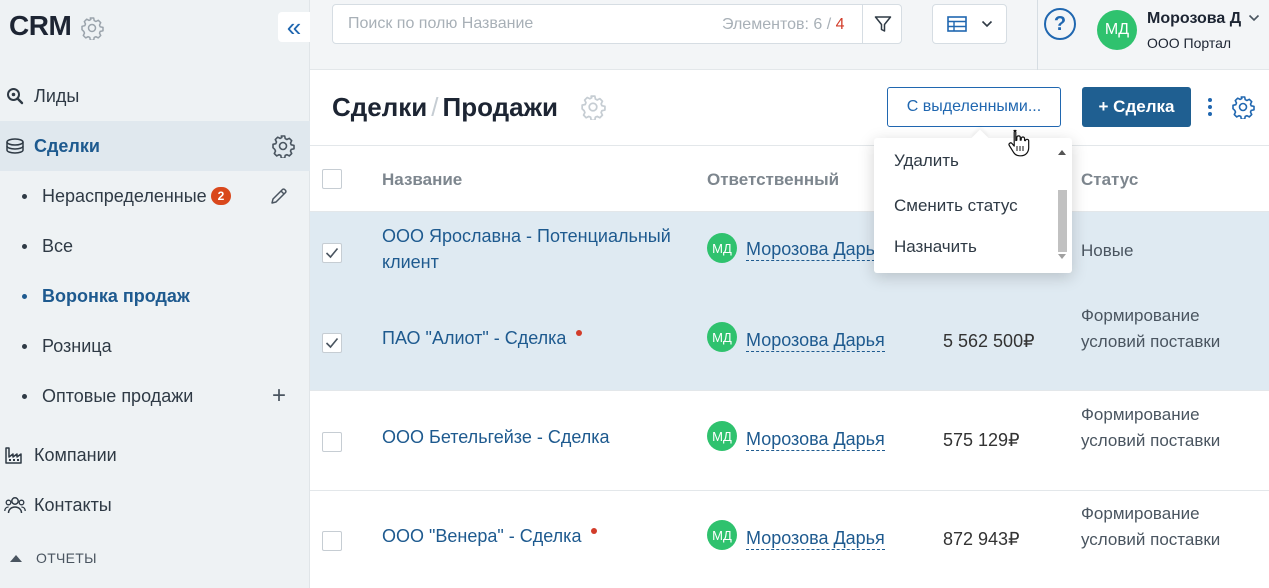  What do you see at coordinates (579, 333) in the screenshot?
I see `new-activity-dot` at bounding box center [579, 333].